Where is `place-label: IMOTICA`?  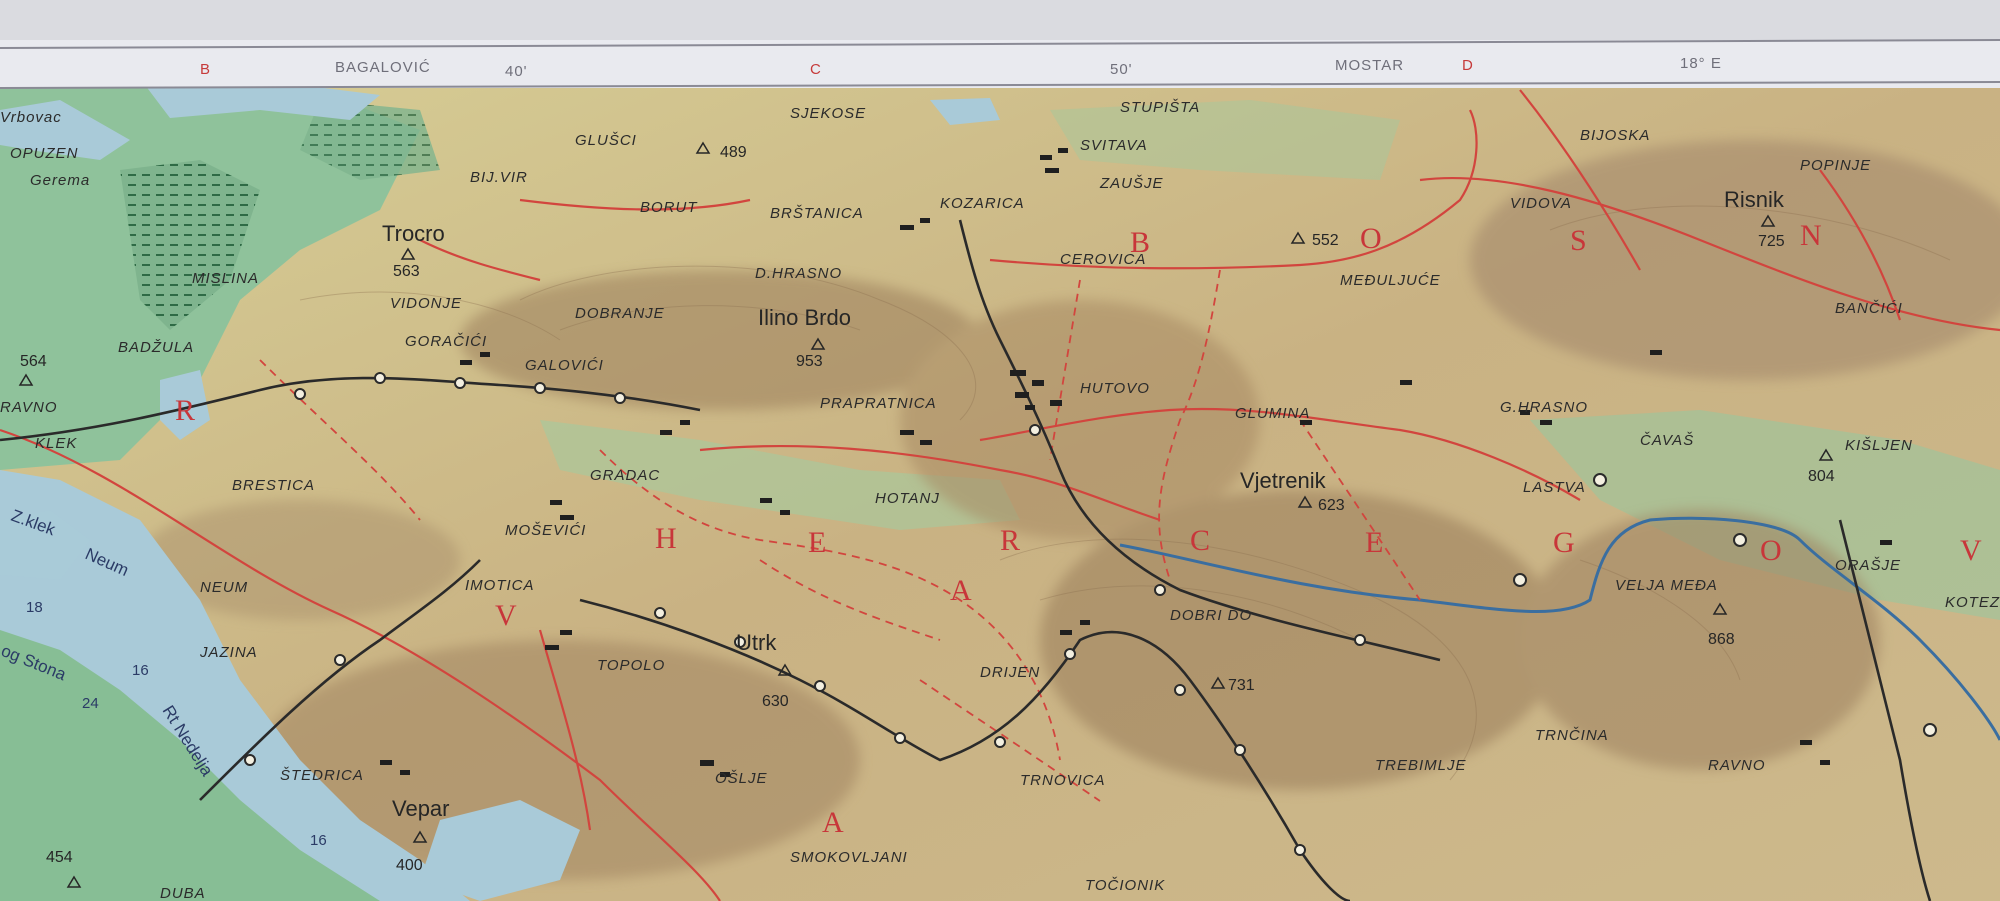 place-label: IMOTICA is located at coordinates (500, 585).